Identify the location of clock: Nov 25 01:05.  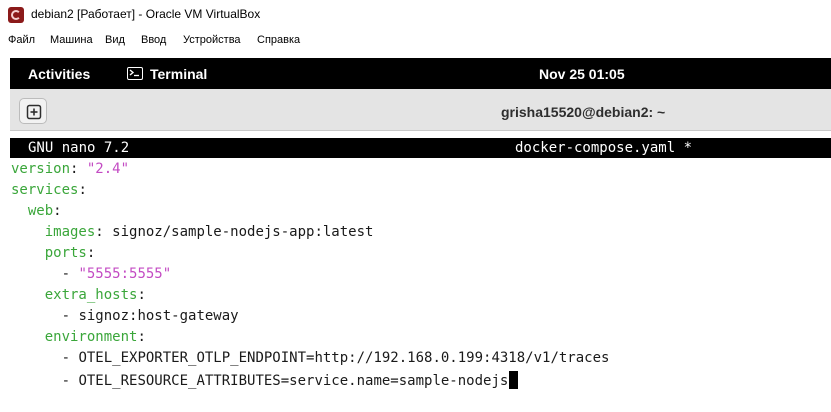
(582, 74).